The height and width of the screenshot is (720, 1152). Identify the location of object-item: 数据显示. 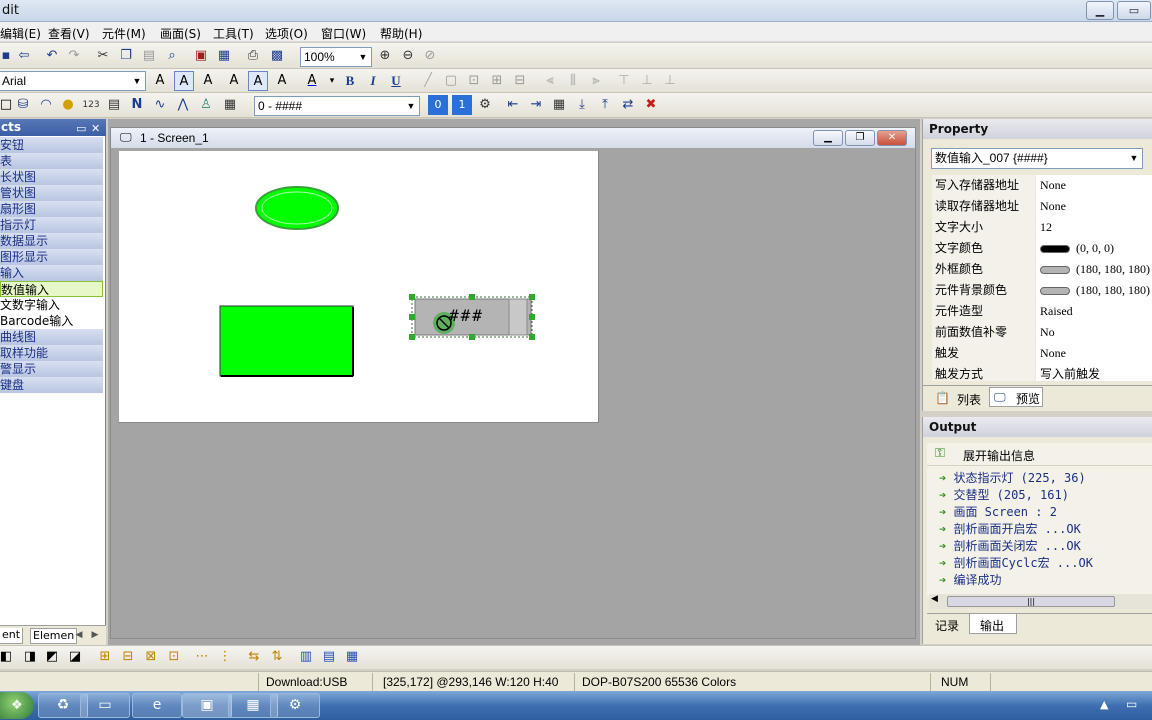
(51, 241).